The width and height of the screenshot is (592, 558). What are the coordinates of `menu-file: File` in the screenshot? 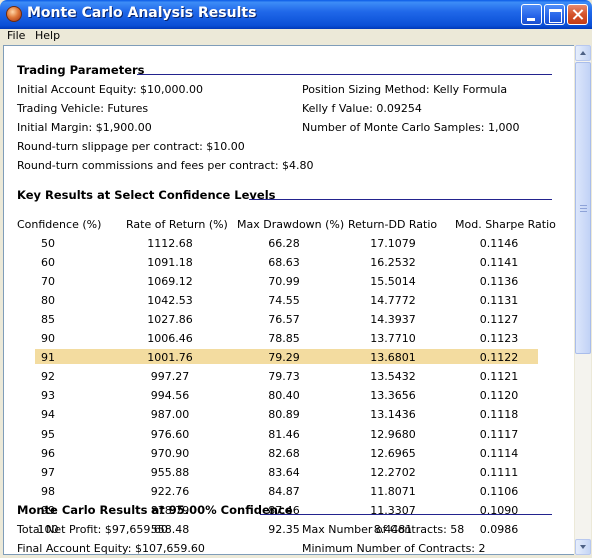 It's located at (16, 35).